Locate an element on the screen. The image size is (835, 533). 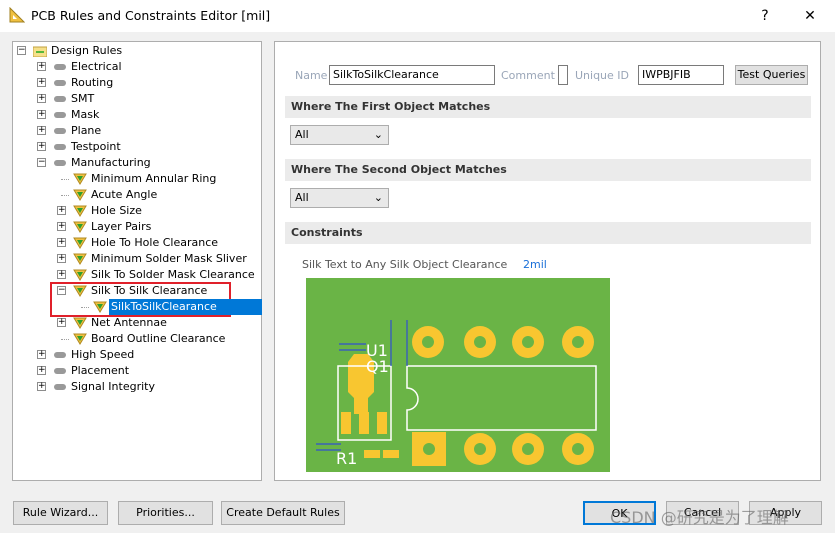
tree-item: + Plane is located at coordinates (139, 131).